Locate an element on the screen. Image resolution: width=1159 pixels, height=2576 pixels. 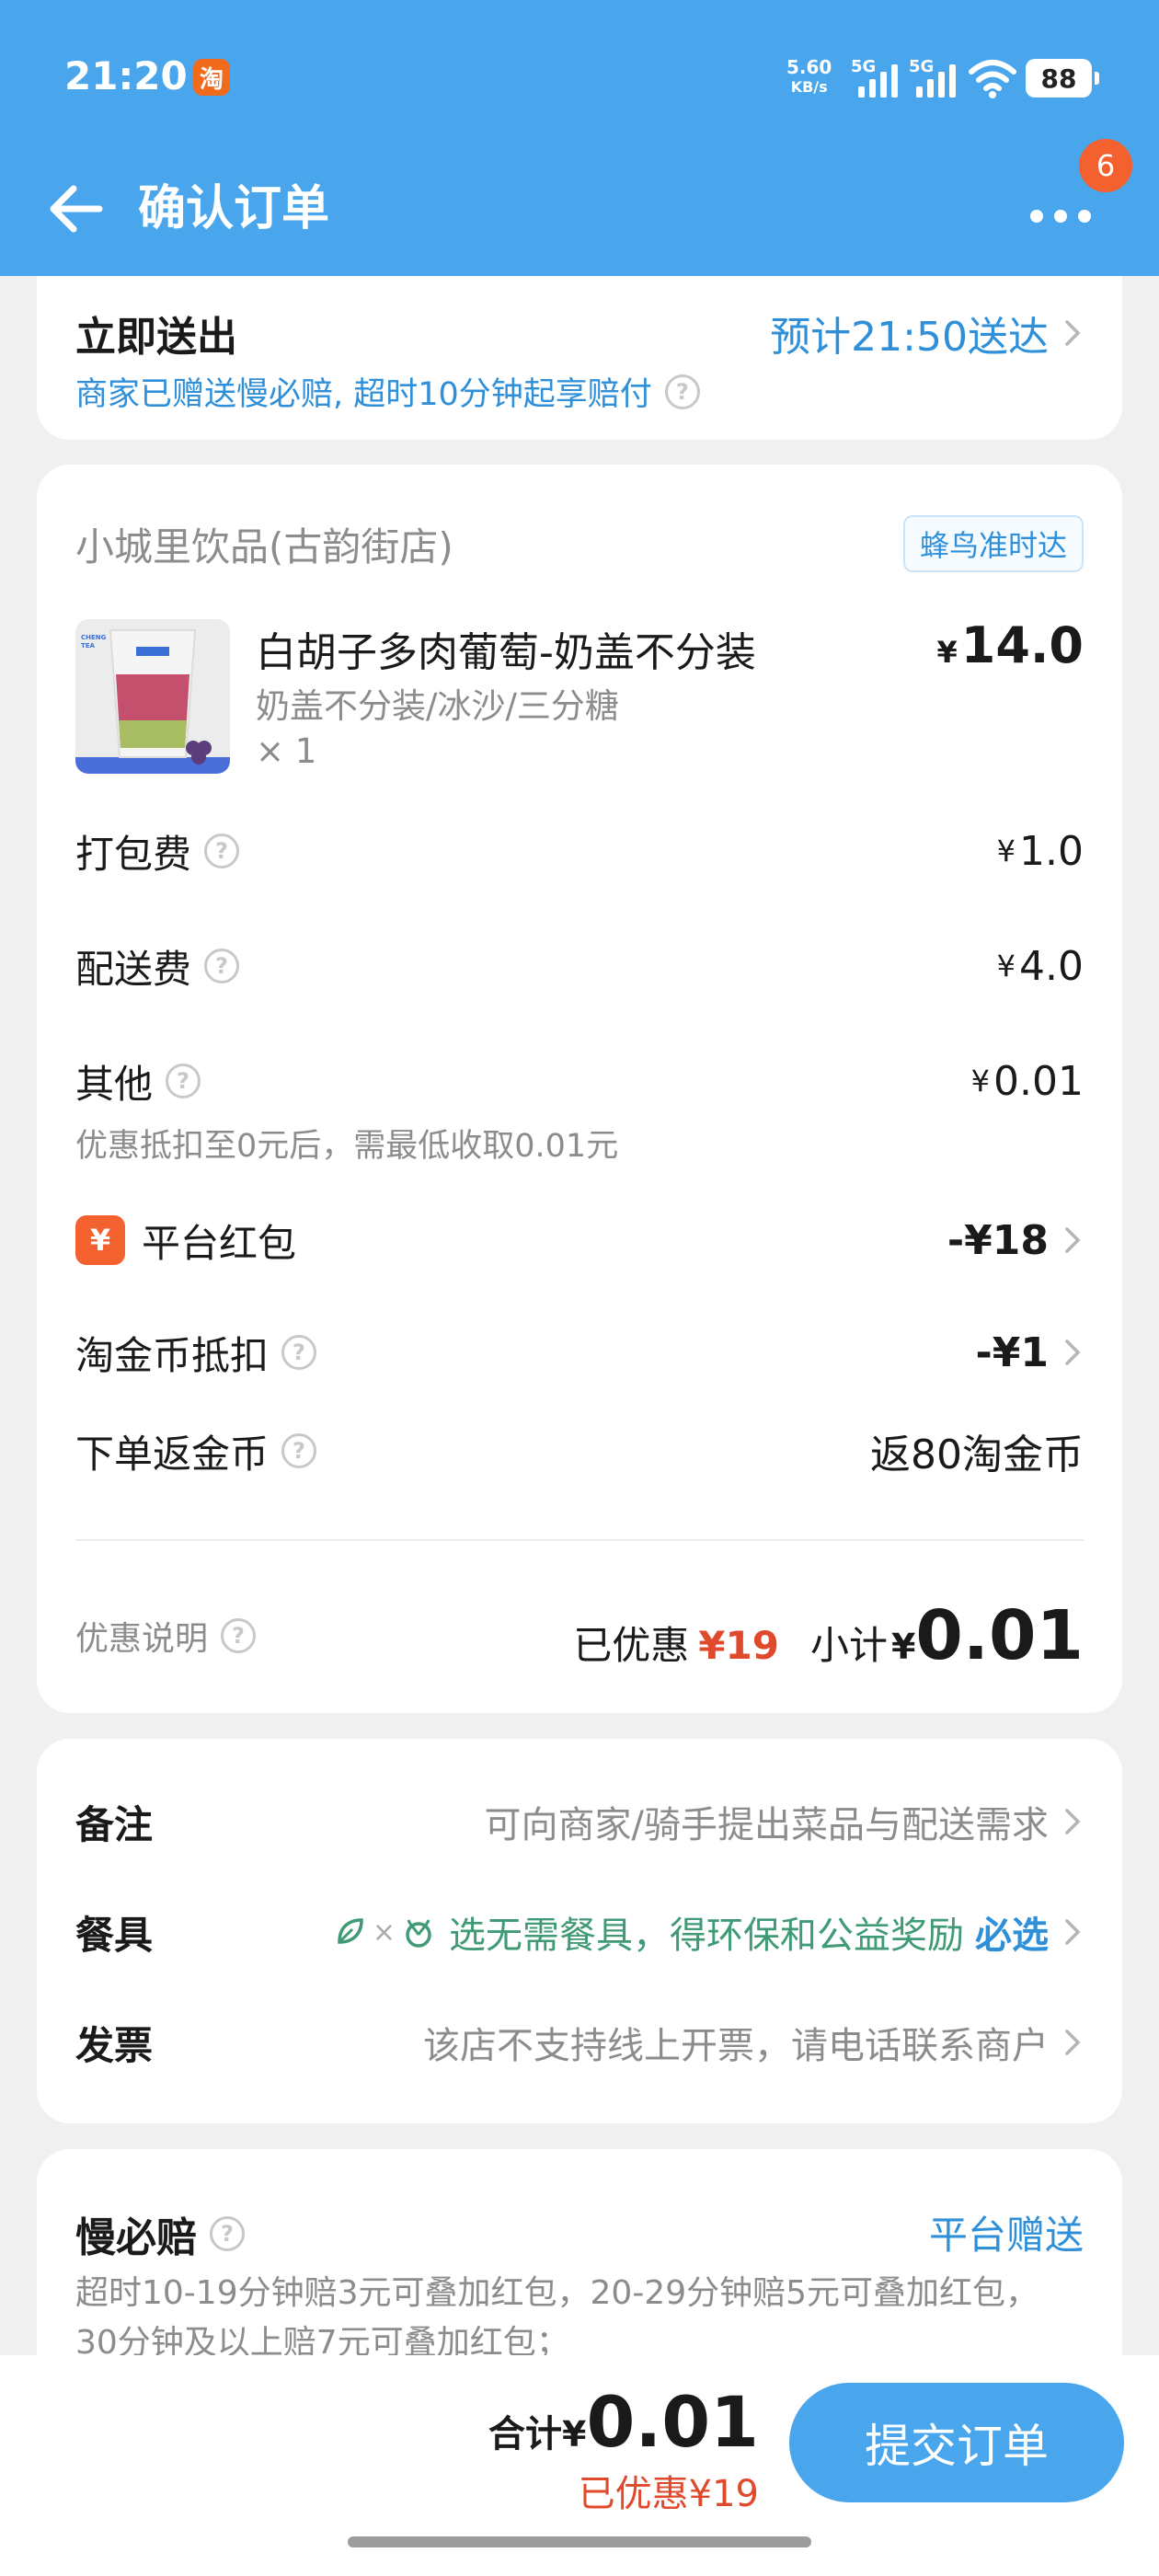
leaf-icon is located at coordinates (350, 1931).